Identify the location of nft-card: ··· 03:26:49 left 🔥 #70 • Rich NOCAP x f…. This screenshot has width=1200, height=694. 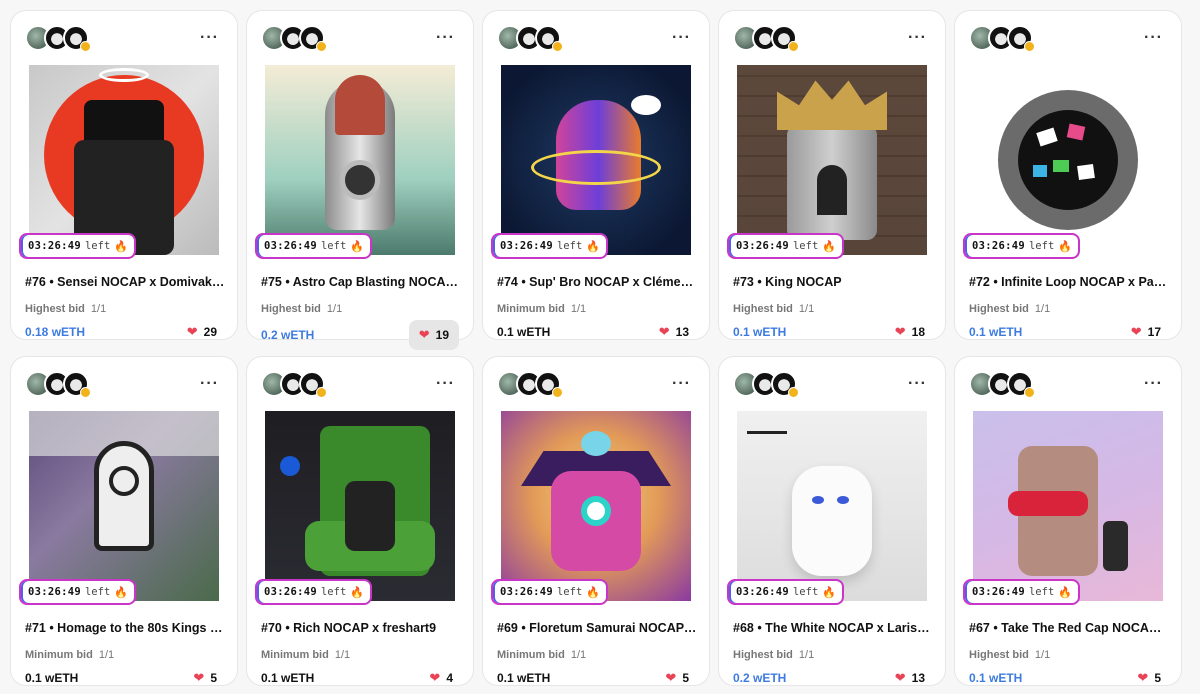
(360, 521).